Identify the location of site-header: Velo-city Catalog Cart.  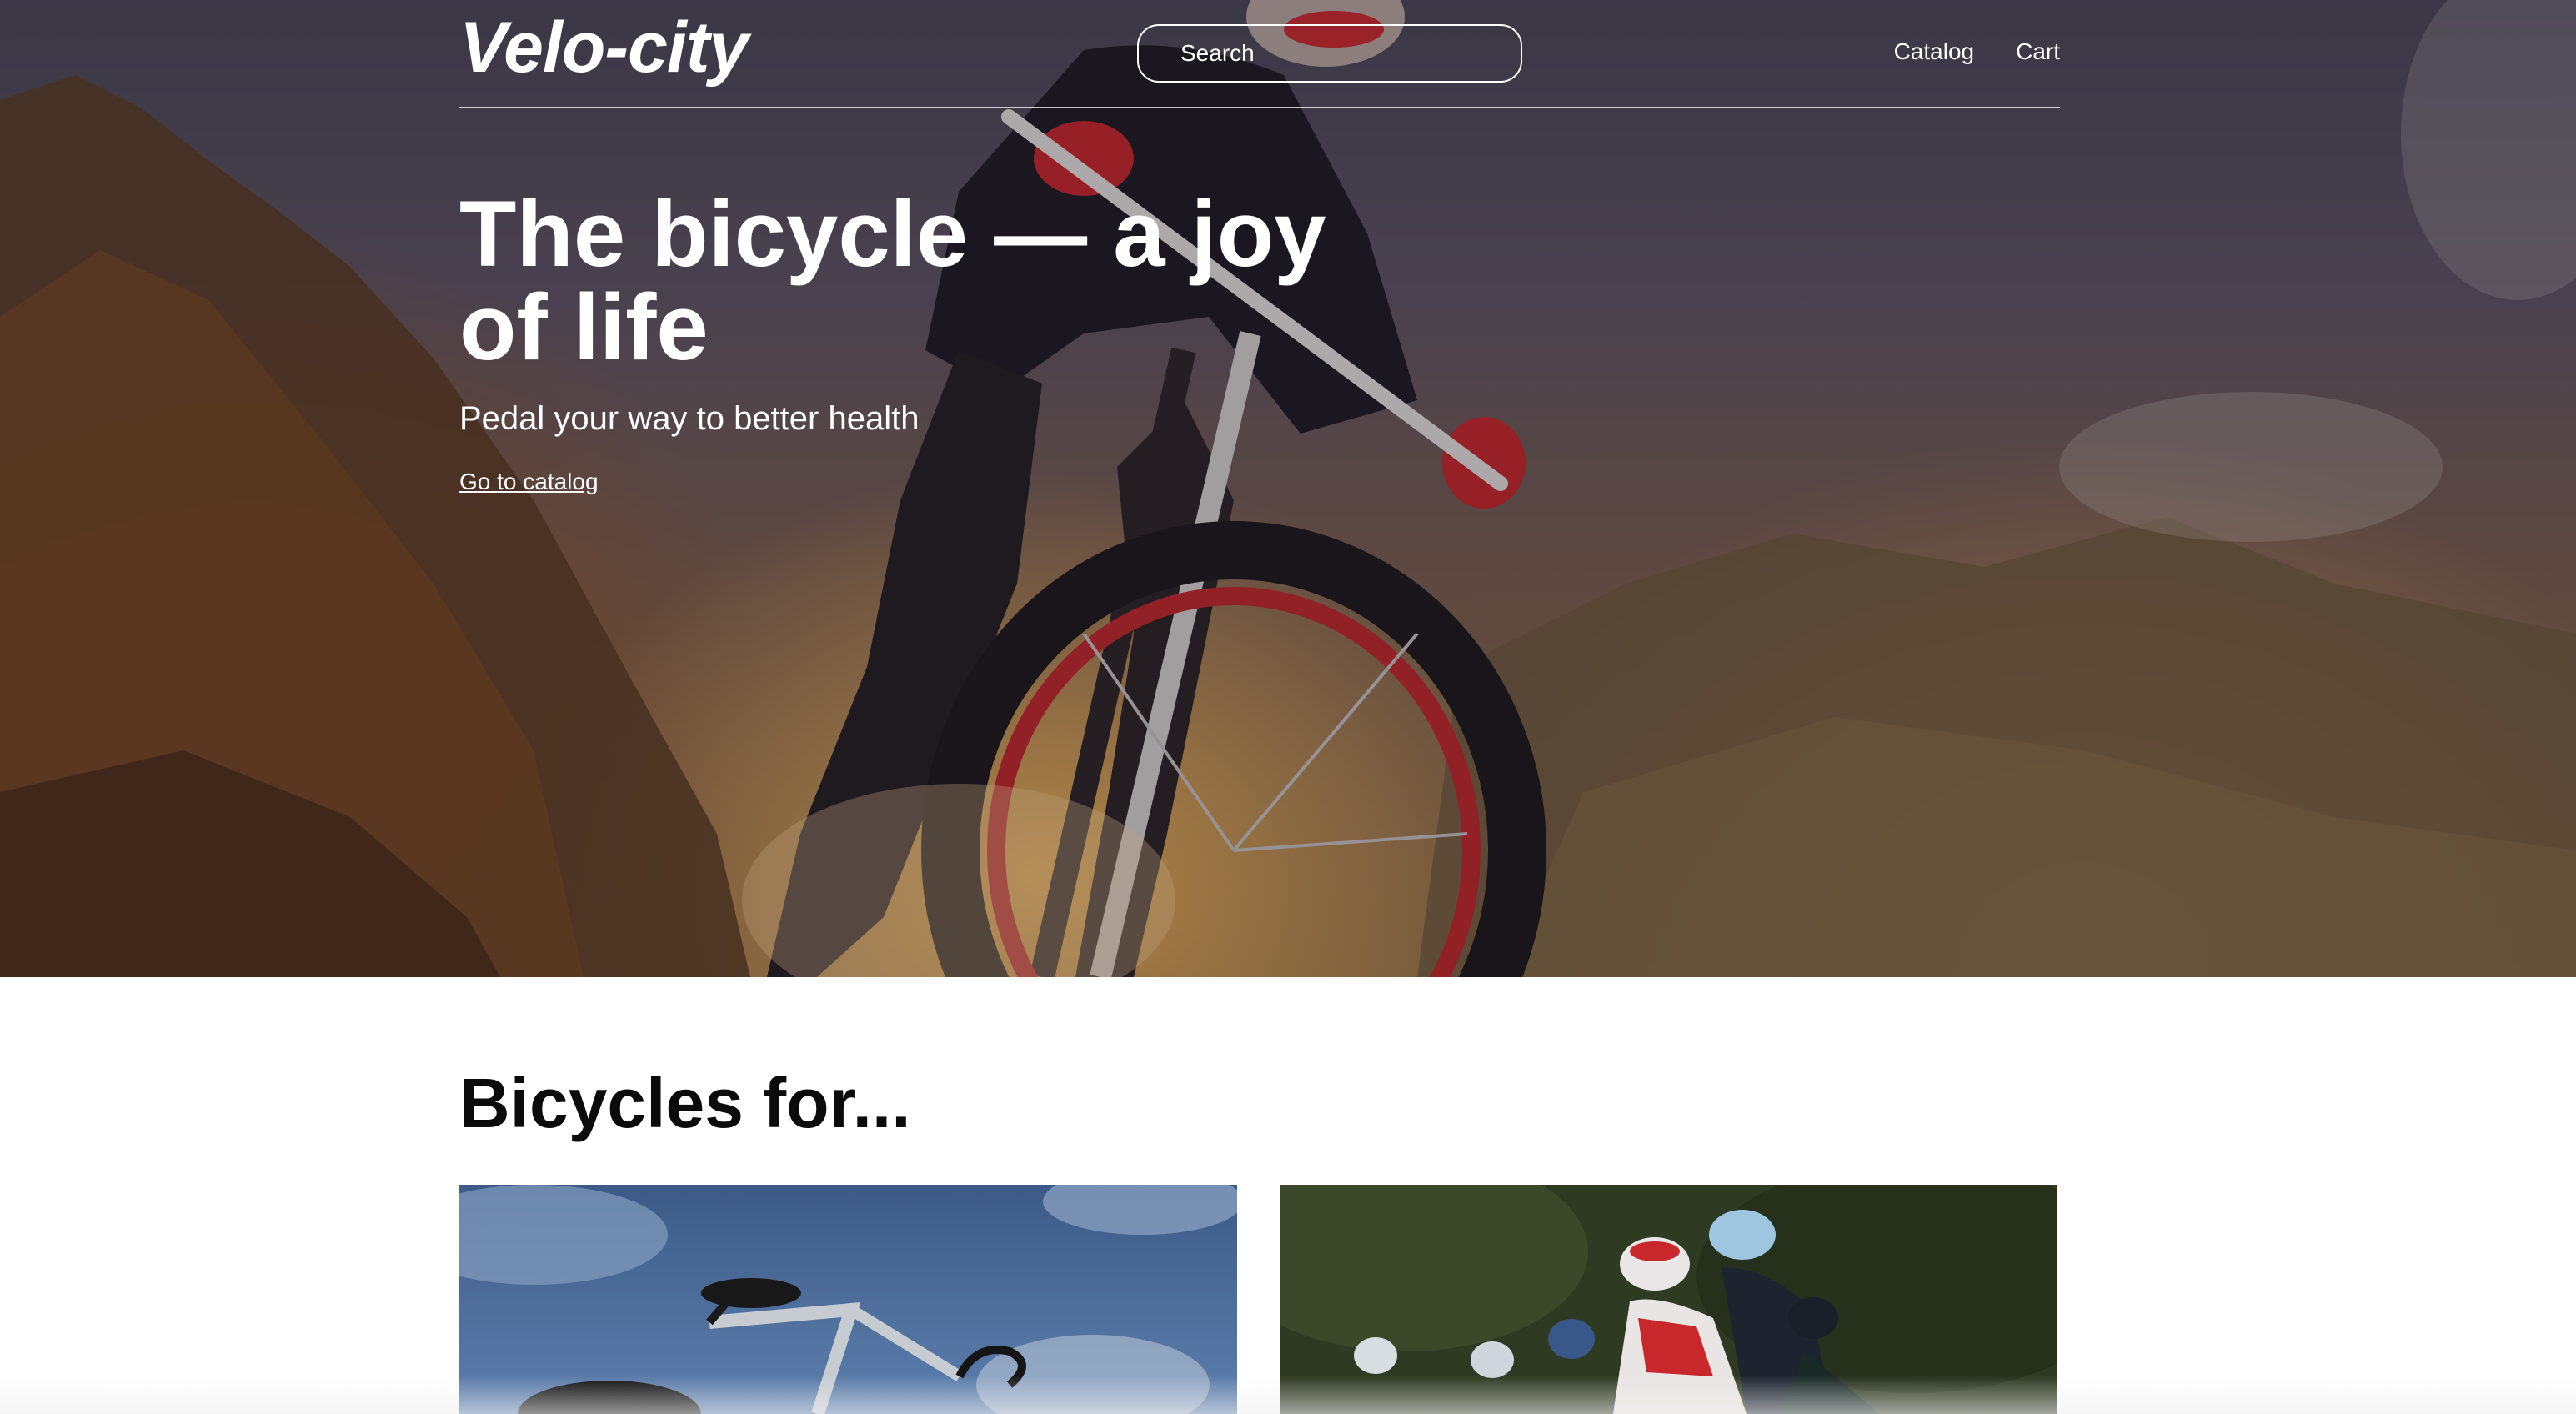
(1259, 54).